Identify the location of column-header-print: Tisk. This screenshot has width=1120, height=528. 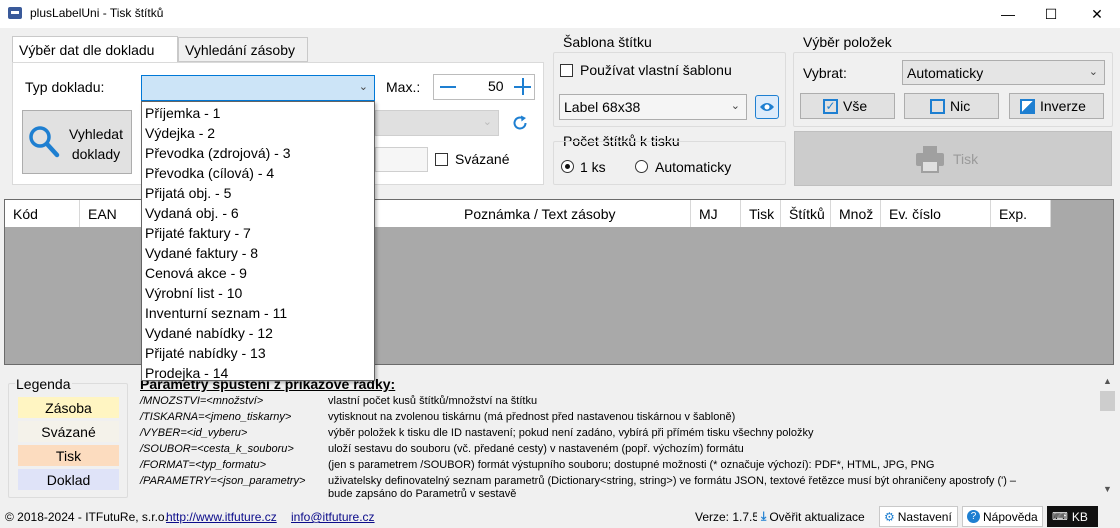
(761, 213).